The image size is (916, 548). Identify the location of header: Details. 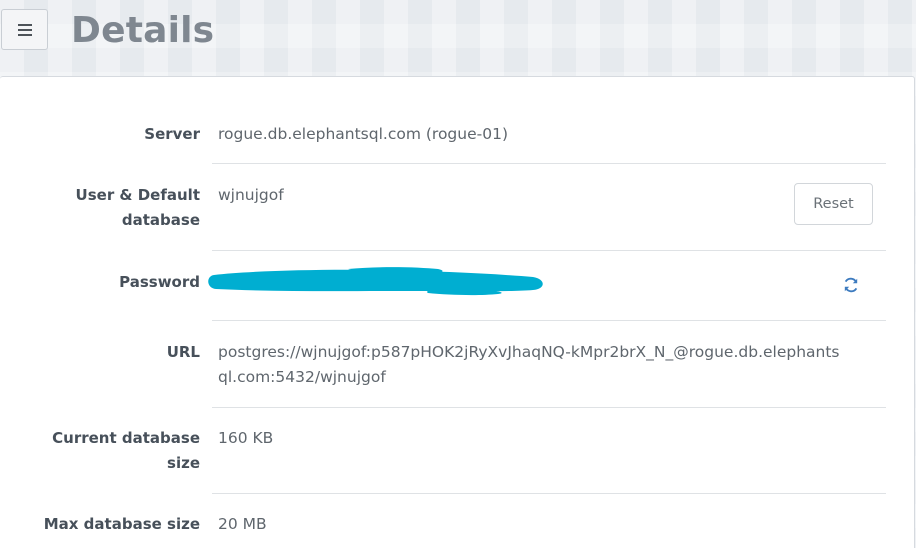
(458, 38).